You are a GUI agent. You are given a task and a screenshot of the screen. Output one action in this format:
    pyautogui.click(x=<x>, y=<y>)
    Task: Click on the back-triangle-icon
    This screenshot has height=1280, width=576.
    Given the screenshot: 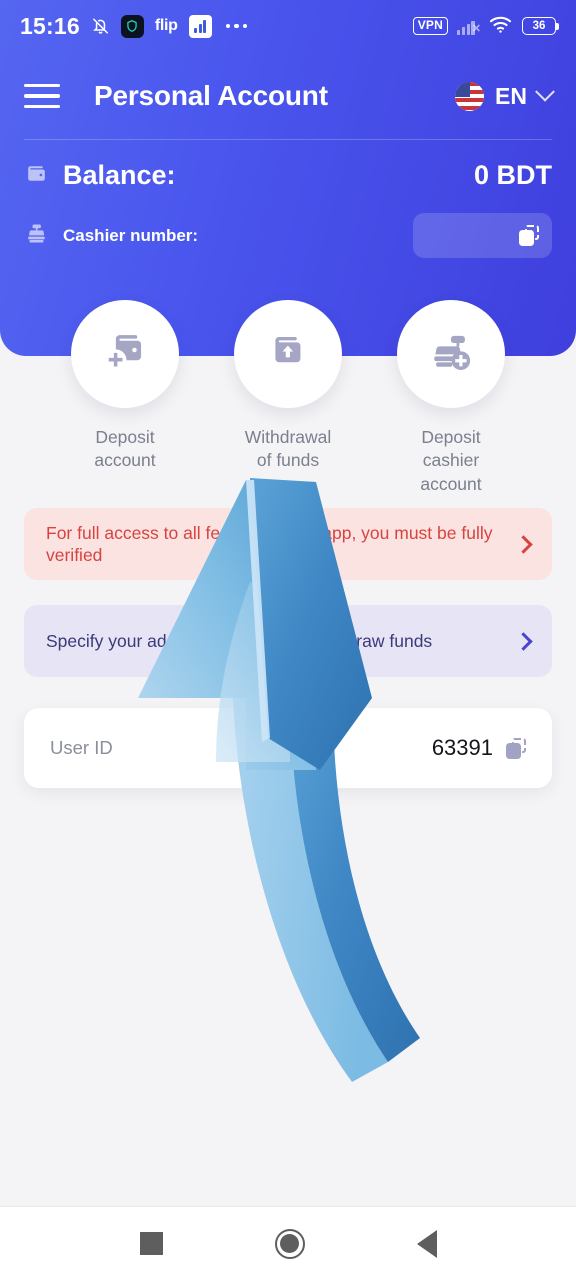 What is the action you would take?
    pyautogui.click(x=426, y=1243)
    